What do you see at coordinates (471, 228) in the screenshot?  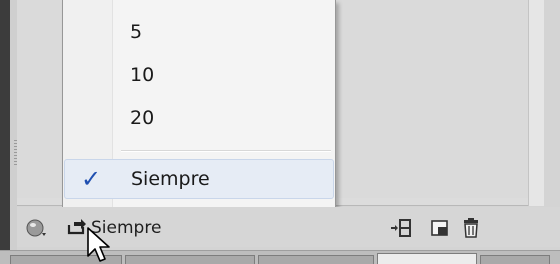 I see `trash-icon` at bounding box center [471, 228].